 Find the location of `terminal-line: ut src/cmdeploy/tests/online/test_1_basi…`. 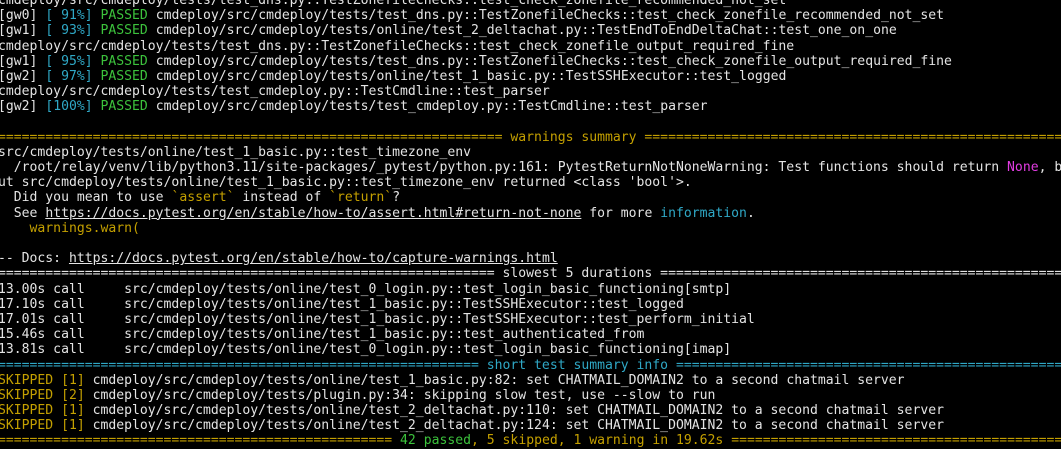

terminal-line: ut src/cmdeploy/tests/online/test_1_basi… is located at coordinates (530, 182).